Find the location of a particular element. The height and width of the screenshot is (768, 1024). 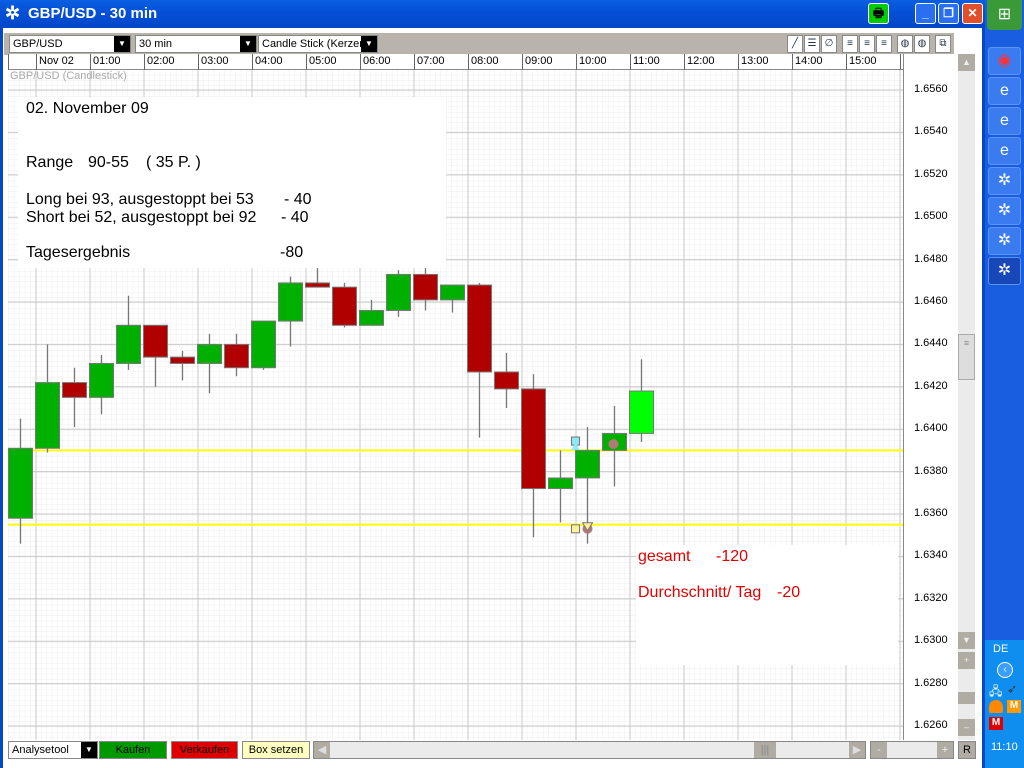

time-tick: 14:00 is located at coordinates (807, 62).